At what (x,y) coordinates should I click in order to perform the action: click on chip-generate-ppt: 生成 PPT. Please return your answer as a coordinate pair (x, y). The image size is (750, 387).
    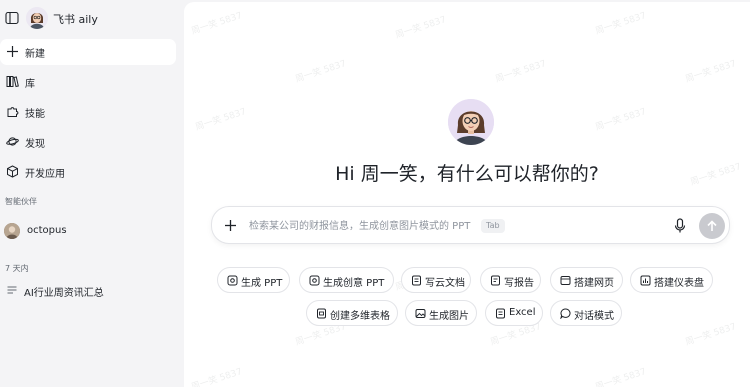
    Looking at the image, I should click on (253, 280).